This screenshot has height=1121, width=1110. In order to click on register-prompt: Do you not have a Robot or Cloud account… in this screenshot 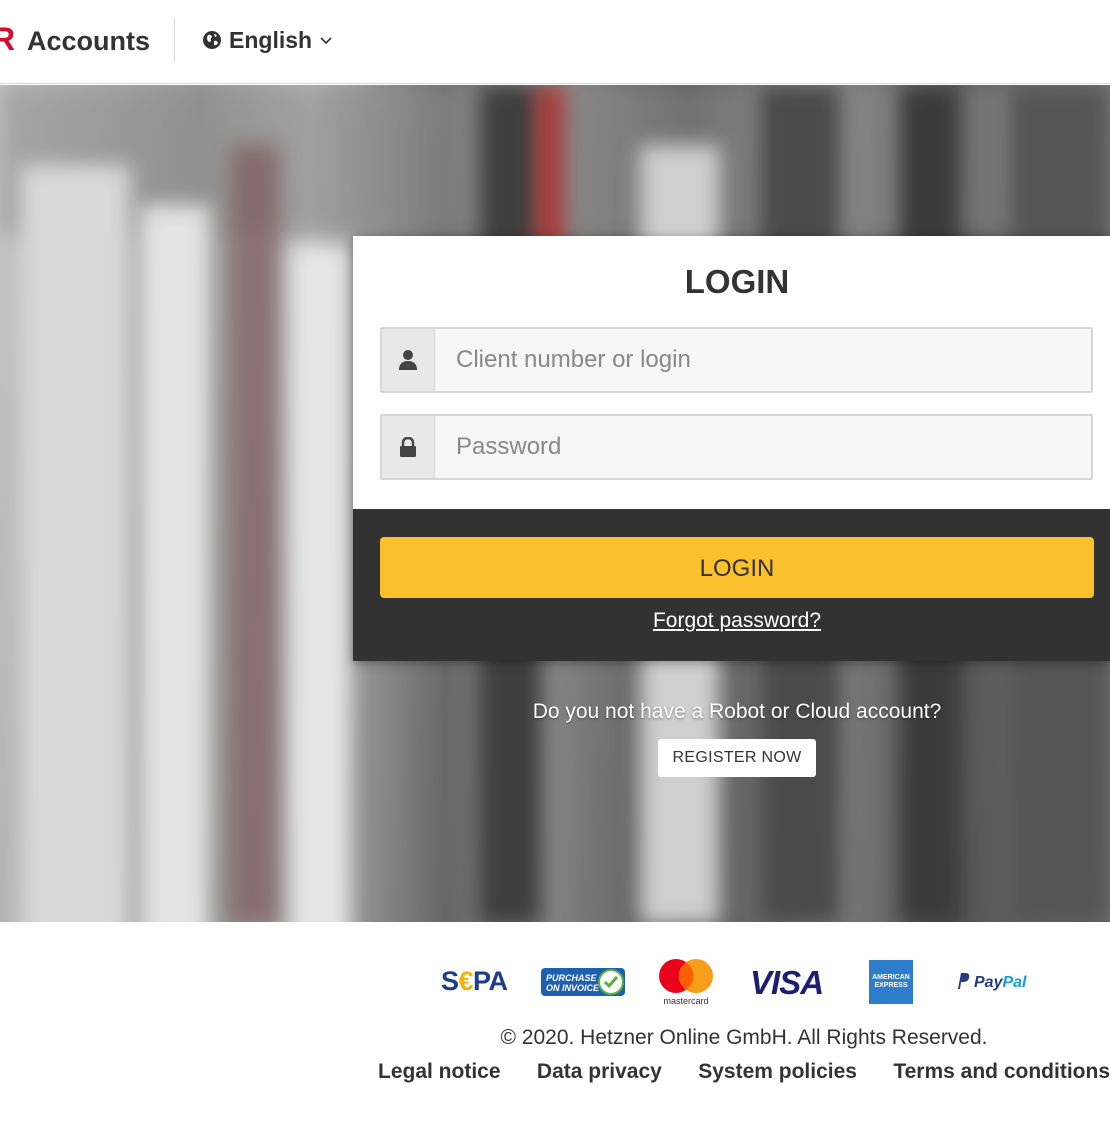, I will do `click(737, 711)`.